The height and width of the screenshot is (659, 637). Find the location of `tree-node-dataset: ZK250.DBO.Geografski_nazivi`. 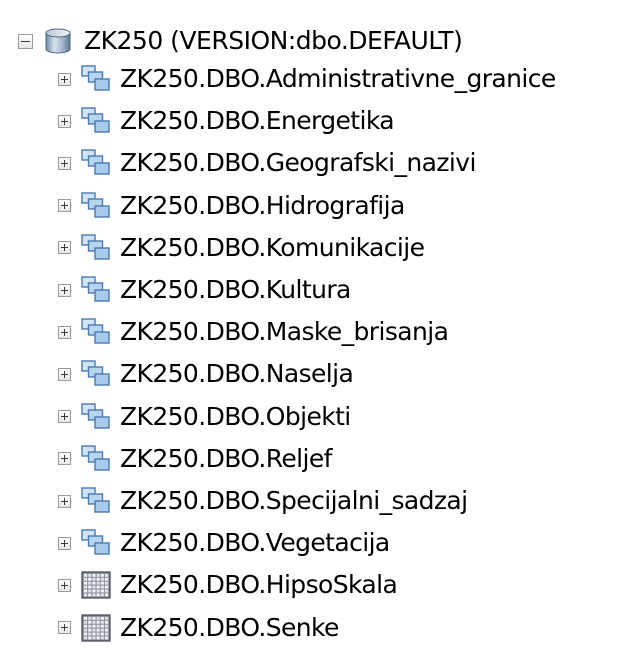

tree-node-dataset: ZK250.DBO.Geografski_nazivi is located at coordinates (267, 163).